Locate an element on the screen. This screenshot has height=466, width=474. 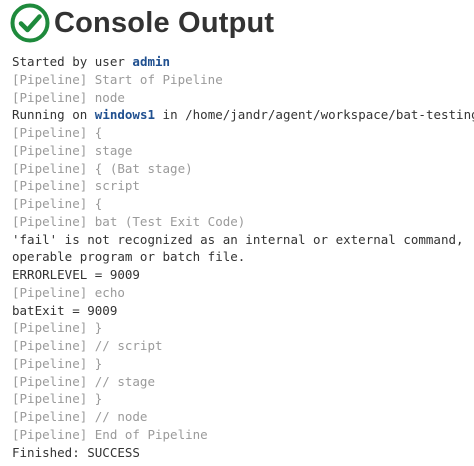
console-line-pipeline: [Pipeline] script is located at coordinates (76, 186).